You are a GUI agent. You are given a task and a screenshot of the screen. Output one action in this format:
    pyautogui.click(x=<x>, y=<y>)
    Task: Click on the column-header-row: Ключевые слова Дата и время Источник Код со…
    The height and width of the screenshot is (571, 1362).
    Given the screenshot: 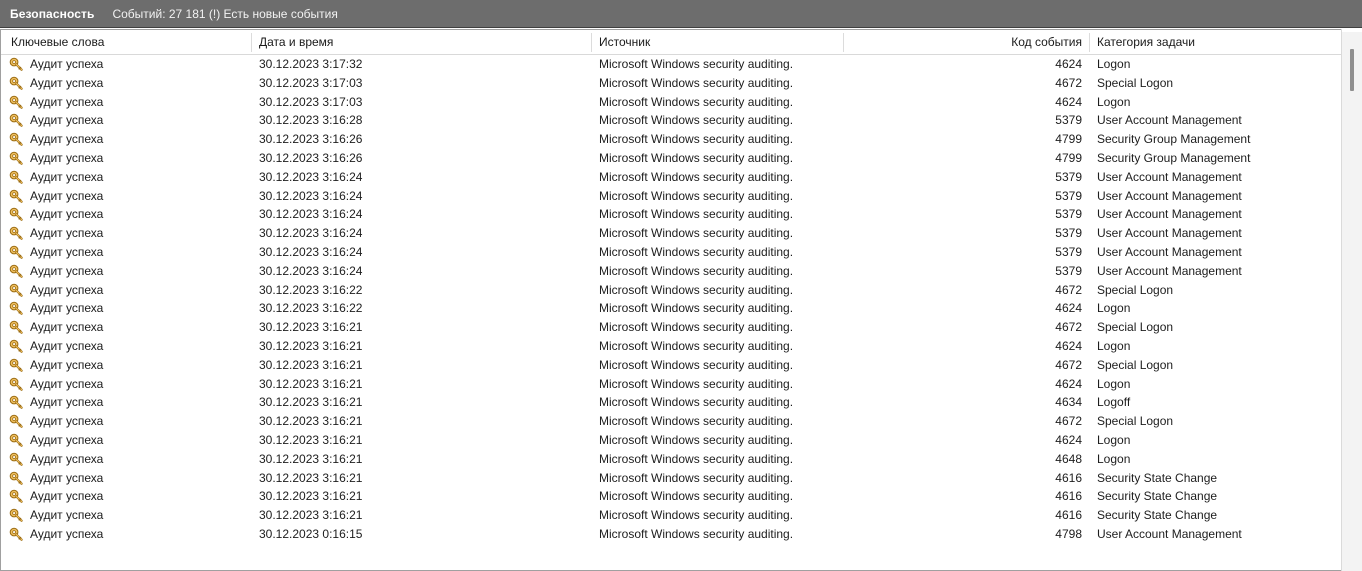 What is the action you would take?
    pyautogui.click(x=671, y=42)
    